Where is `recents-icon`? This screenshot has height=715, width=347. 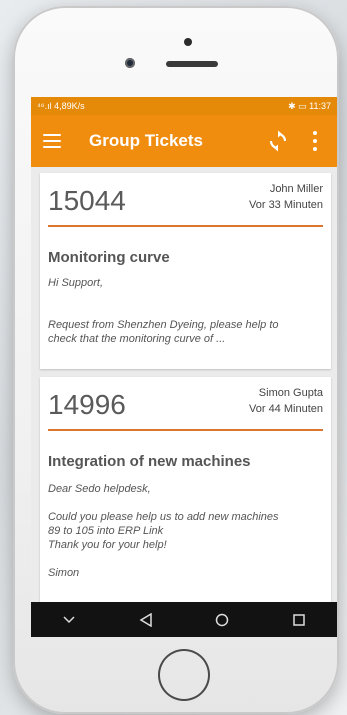 recents-icon is located at coordinates (299, 620).